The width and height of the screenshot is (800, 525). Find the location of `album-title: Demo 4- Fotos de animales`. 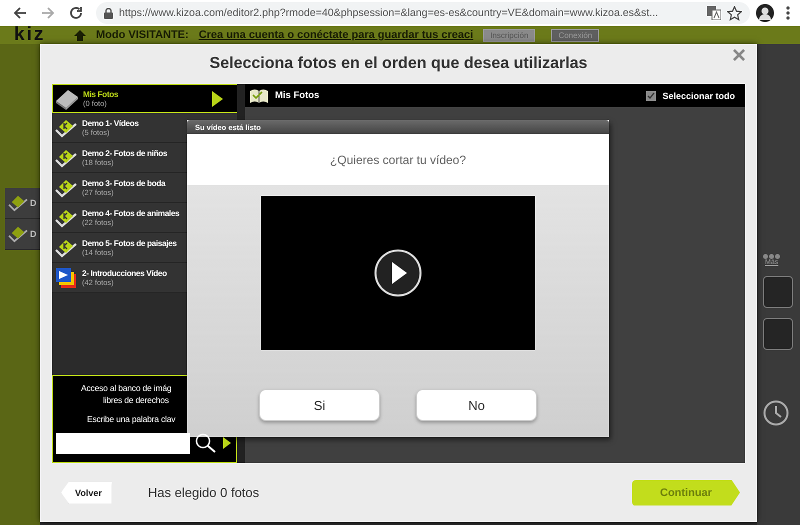

album-title: Demo 4- Fotos de animales is located at coordinates (131, 213).